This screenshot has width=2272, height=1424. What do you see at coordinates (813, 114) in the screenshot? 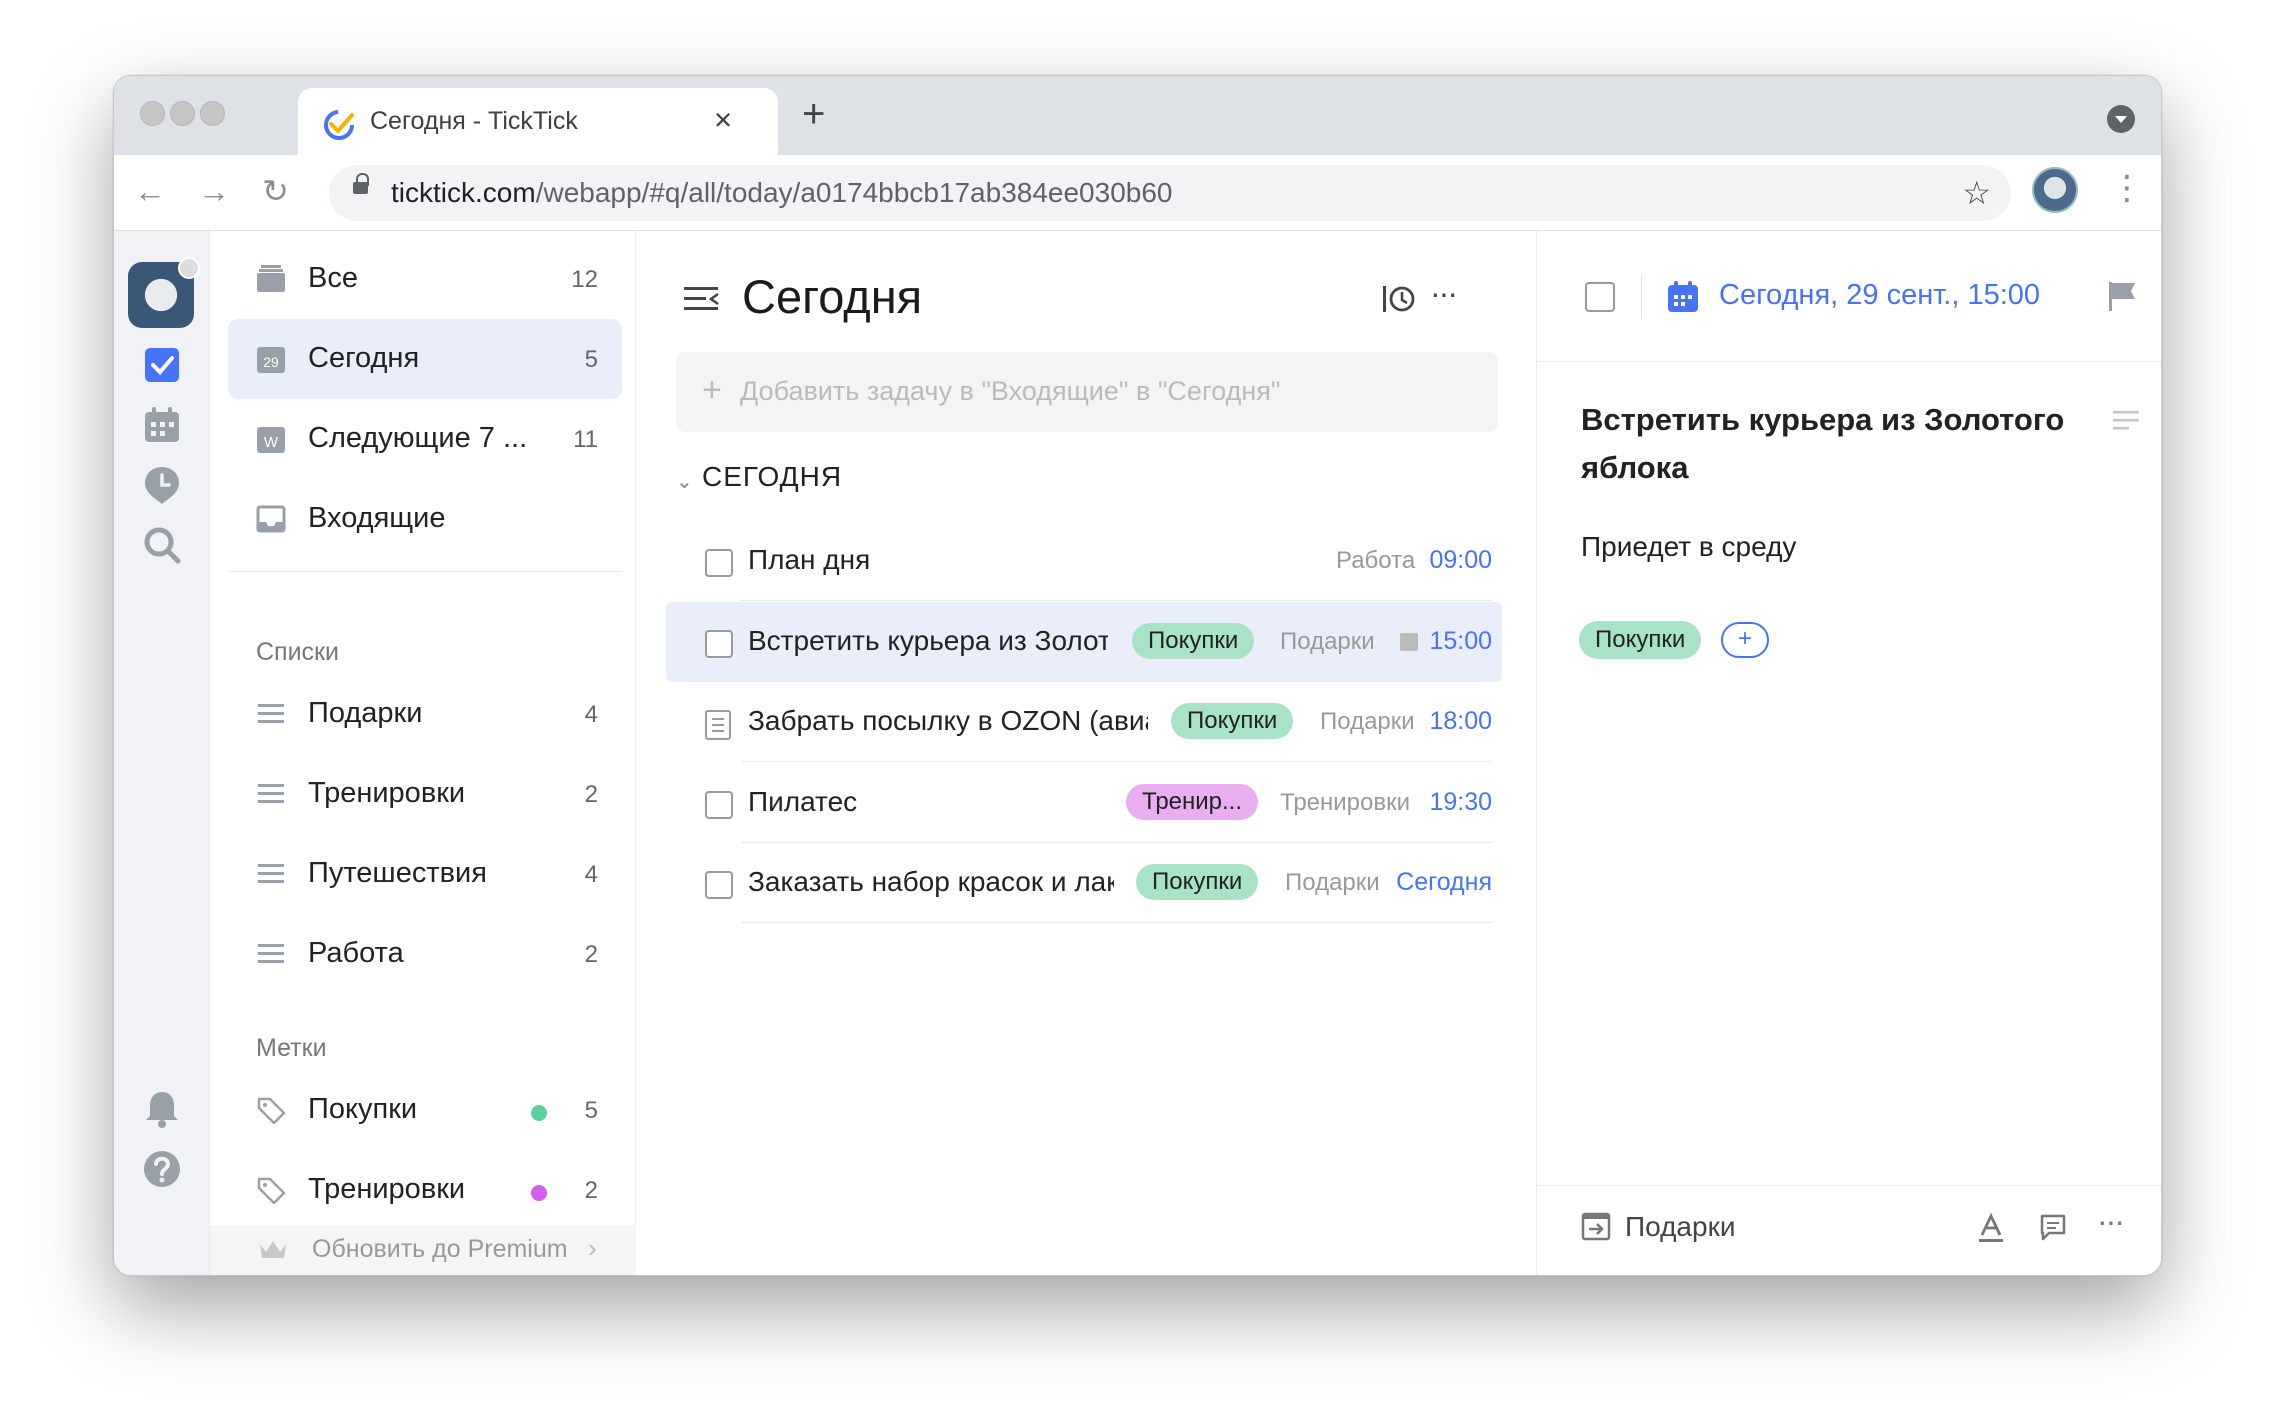
I see `new-tab-button: +` at bounding box center [813, 114].